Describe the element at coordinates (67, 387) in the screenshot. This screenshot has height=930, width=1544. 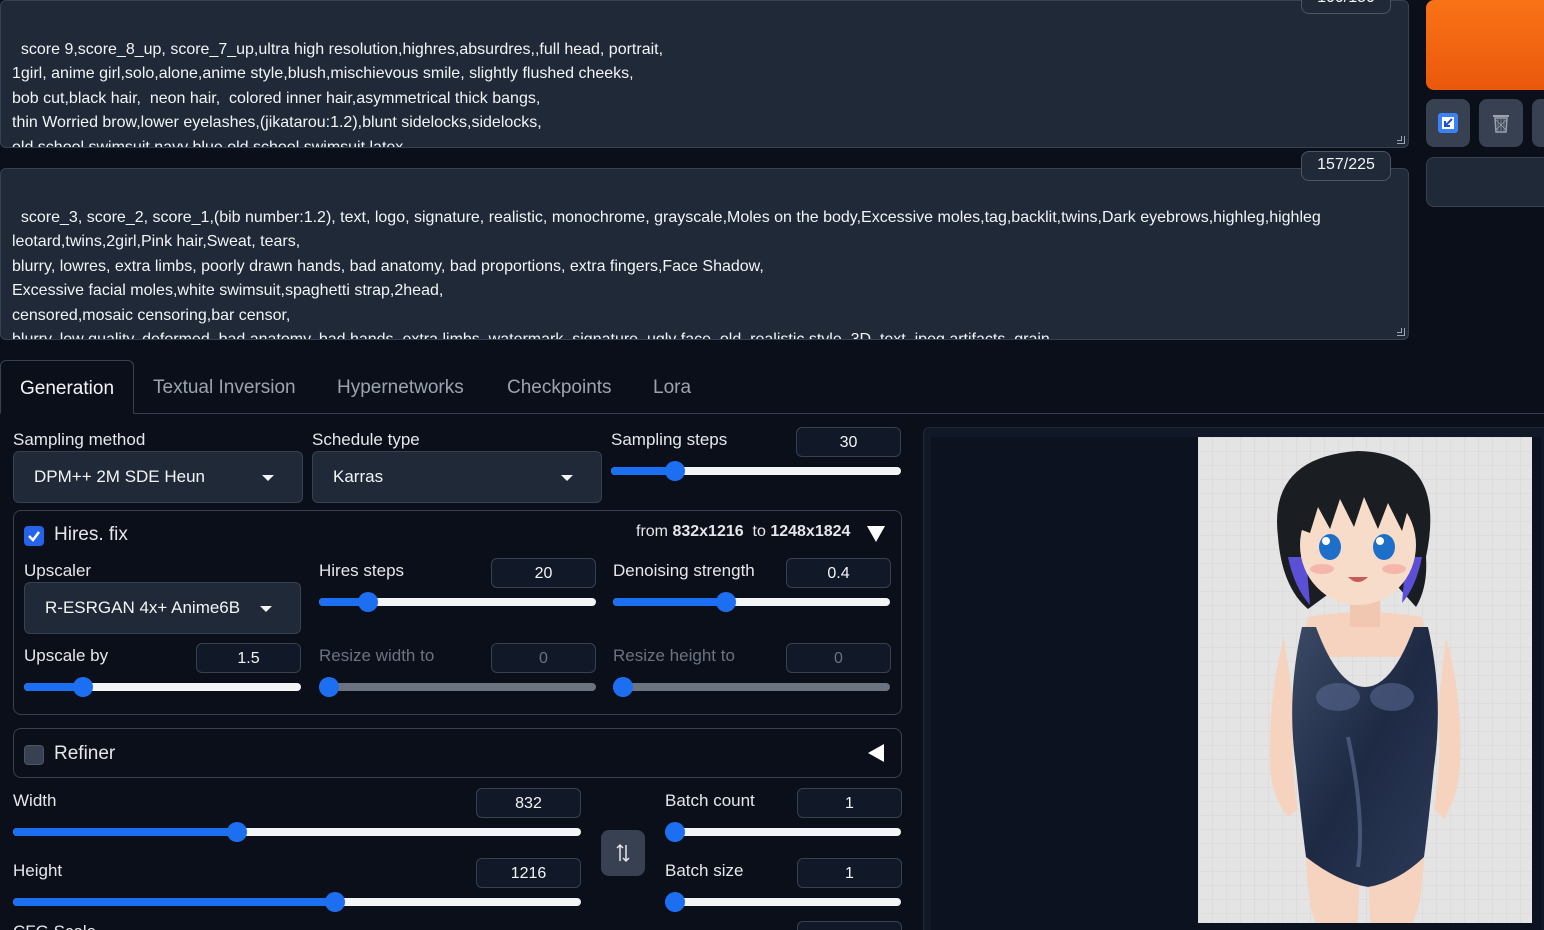
I see `tab-generation: Generation` at that location.